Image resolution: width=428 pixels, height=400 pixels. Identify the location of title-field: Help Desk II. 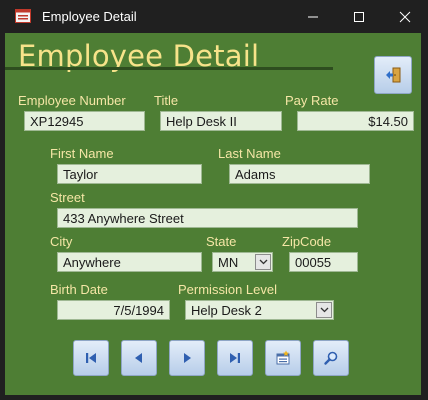
(221, 121).